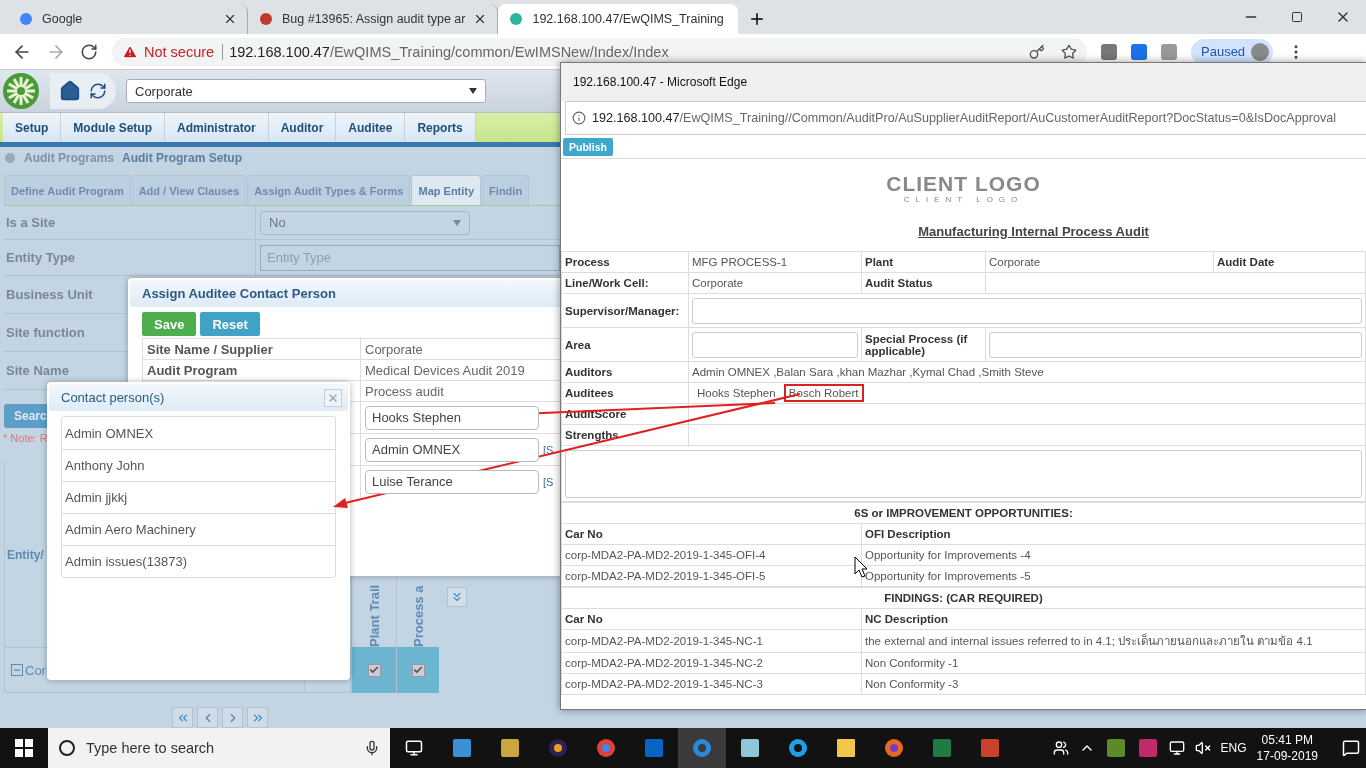  What do you see at coordinates (25, 554) in the screenshot?
I see `entity-label: Entity/` at bounding box center [25, 554].